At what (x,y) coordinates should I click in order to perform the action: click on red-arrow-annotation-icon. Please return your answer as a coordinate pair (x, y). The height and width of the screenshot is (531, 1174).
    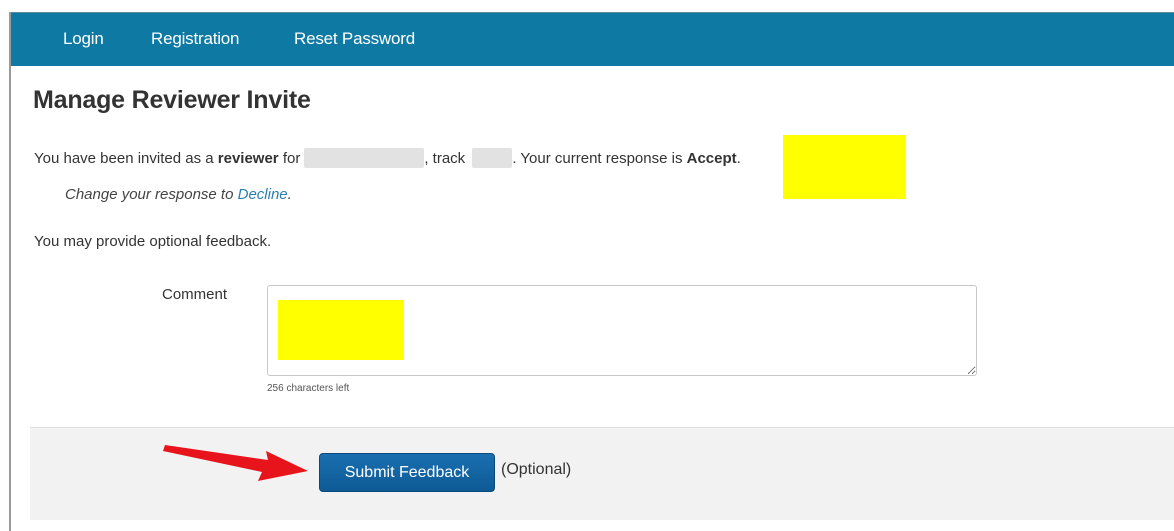
    Looking at the image, I should click on (235, 463).